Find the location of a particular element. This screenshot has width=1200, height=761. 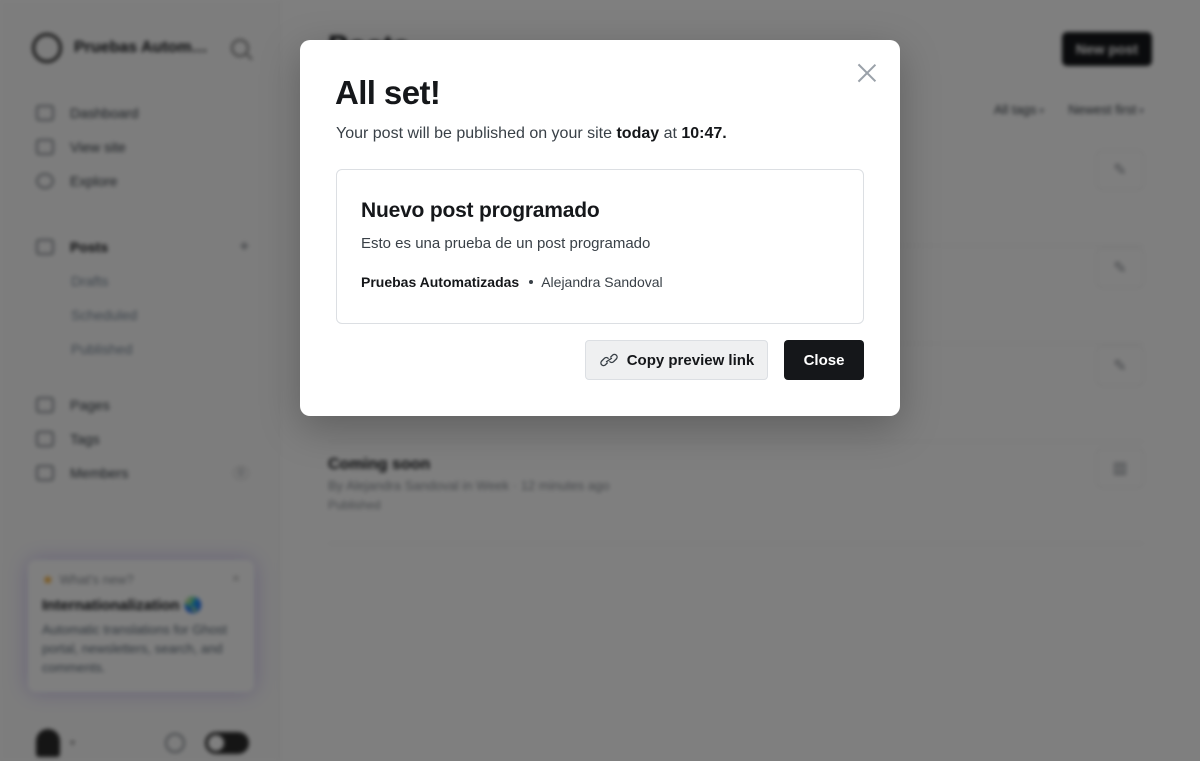

post-preview-meta: Pruebas Automatizadas Alejandra Sandoval is located at coordinates (512, 282).